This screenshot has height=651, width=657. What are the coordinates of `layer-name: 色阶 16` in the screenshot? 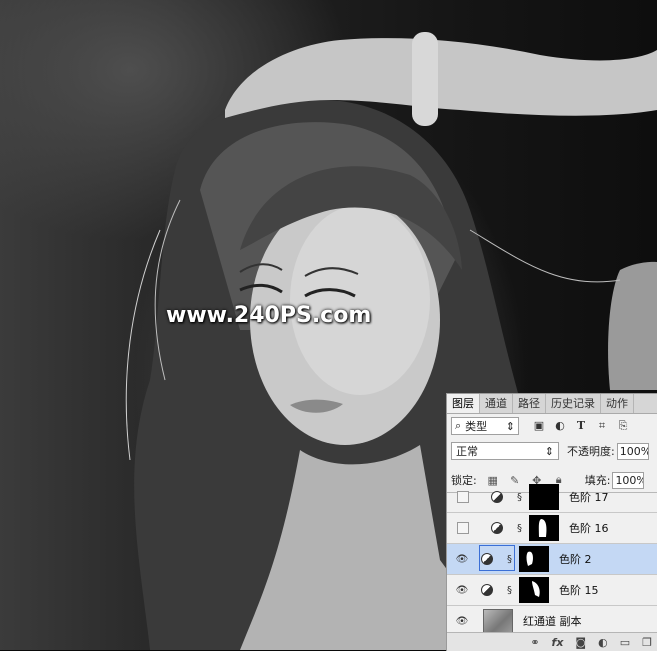 It's located at (589, 528).